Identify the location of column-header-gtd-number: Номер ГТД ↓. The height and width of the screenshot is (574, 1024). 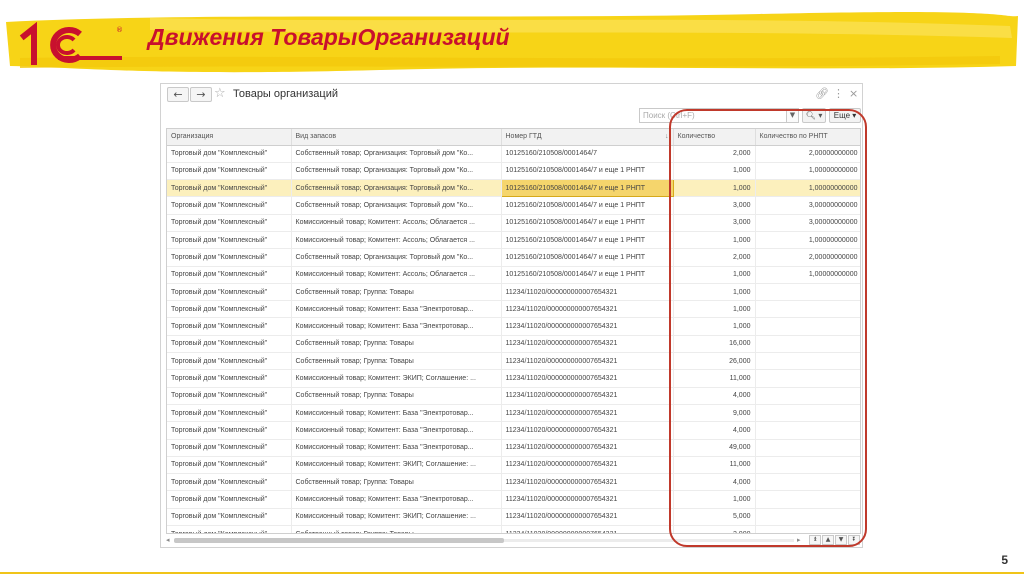
(587, 137).